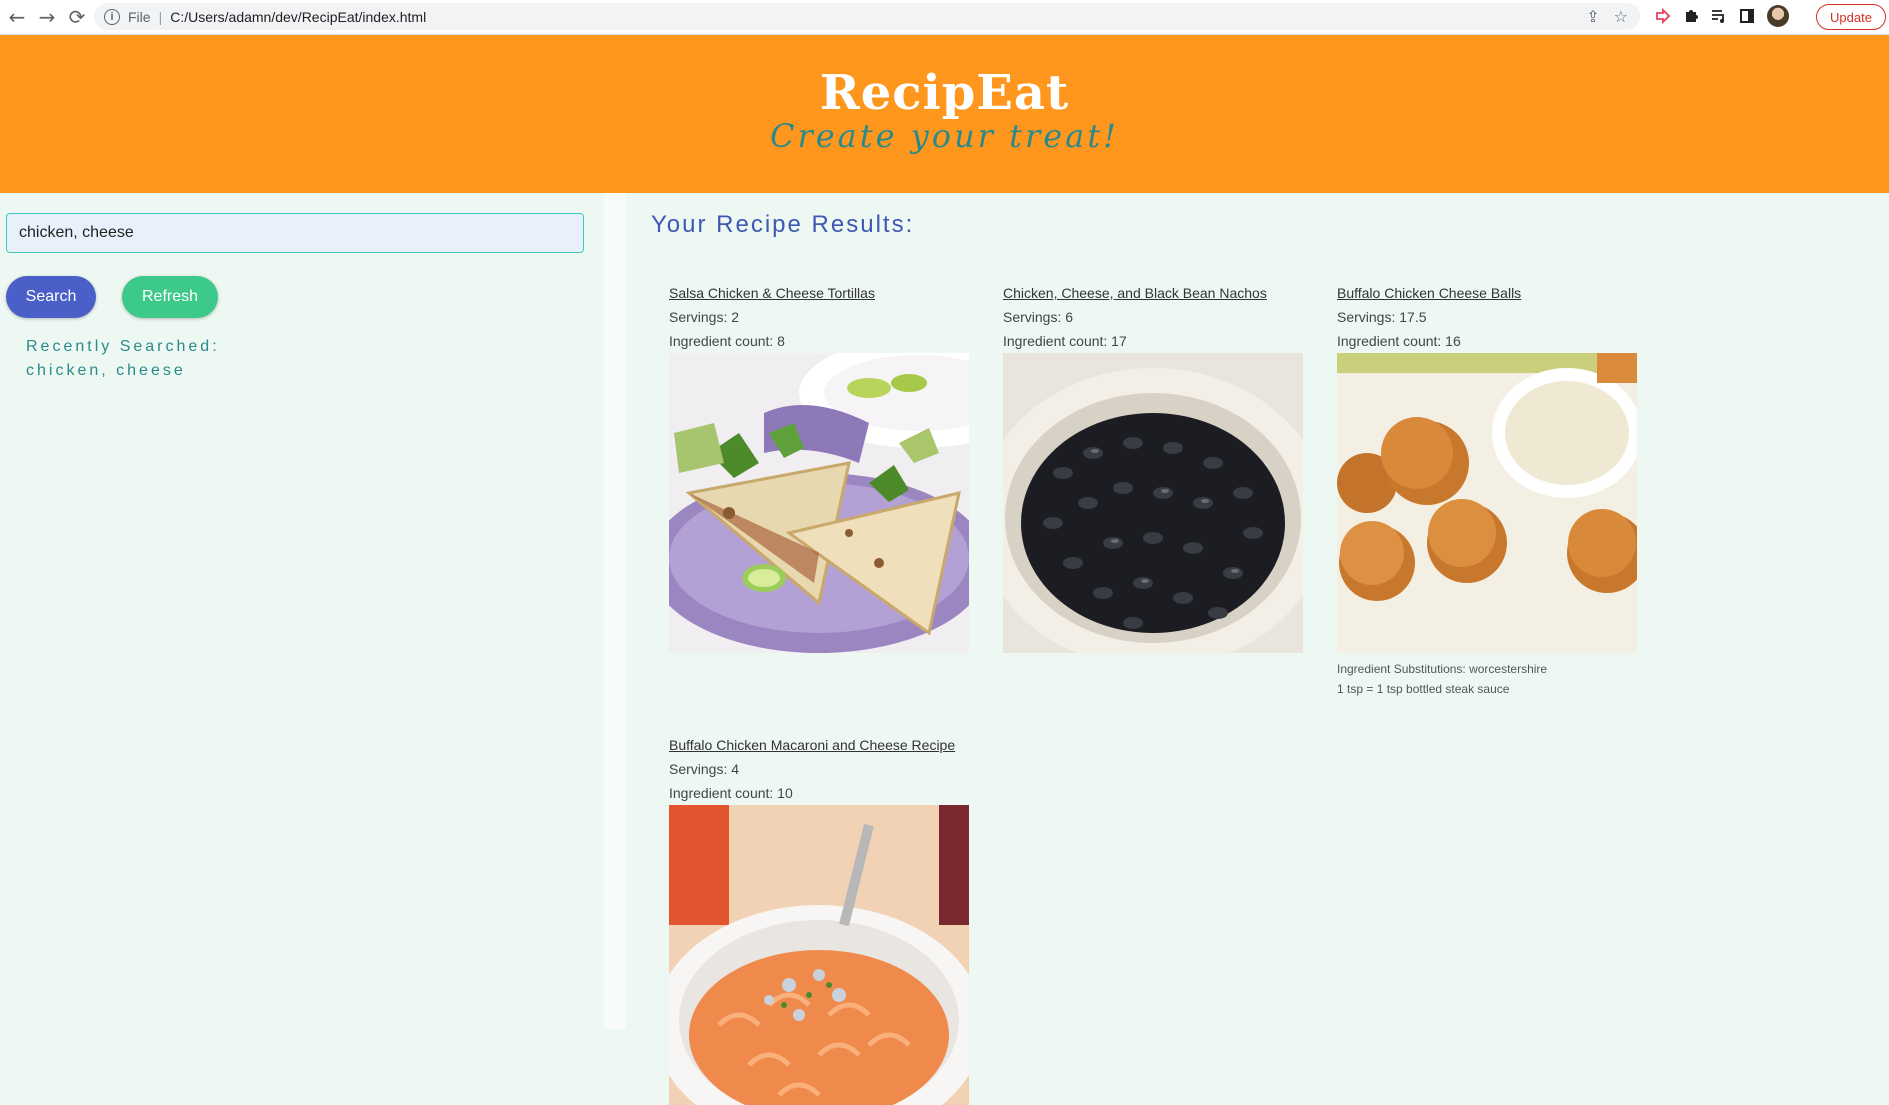  I want to click on site-header: RecipEat Create your treat!, so click(944, 114).